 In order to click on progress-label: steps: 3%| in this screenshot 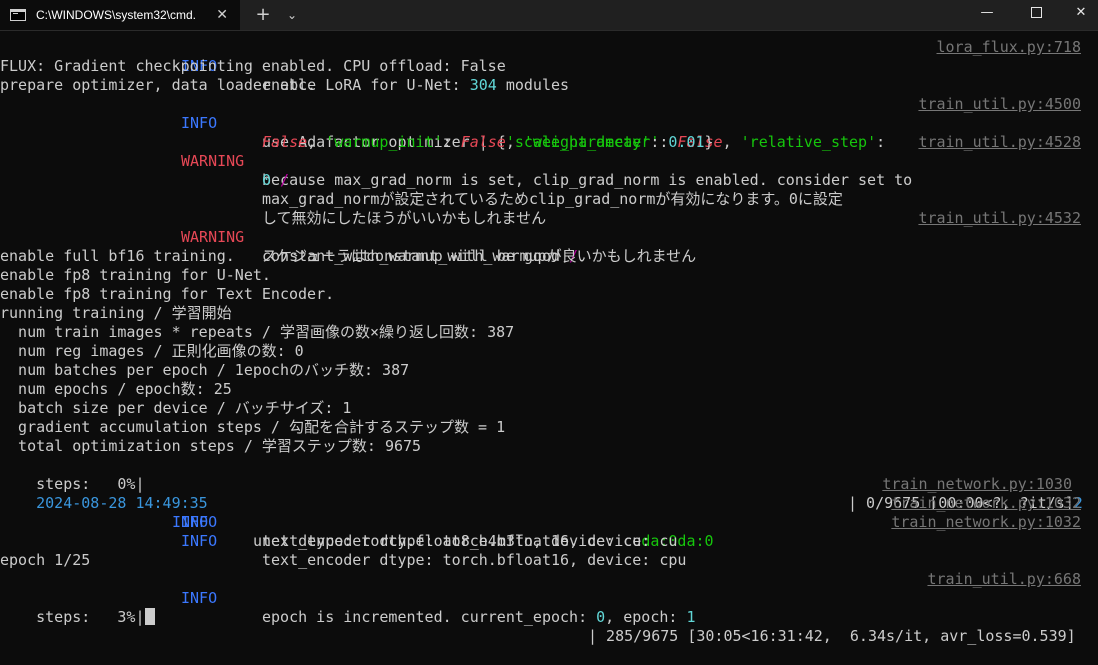, I will do `click(90, 617)`.